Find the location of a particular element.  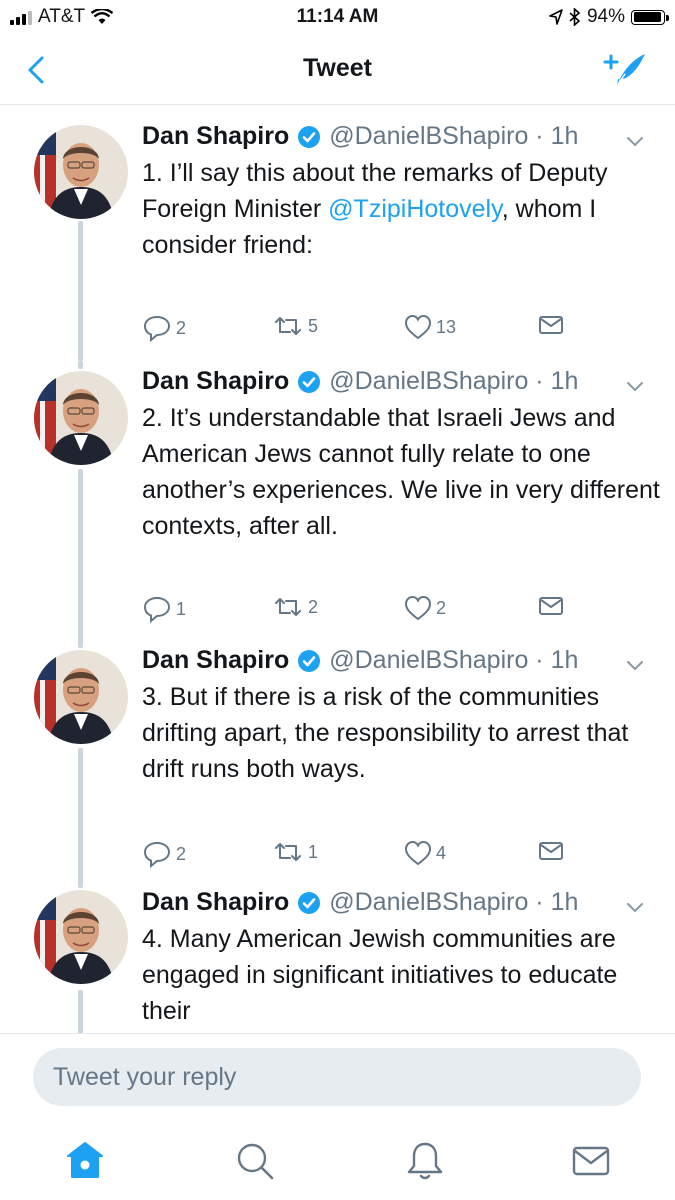

home-icon is located at coordinates (85, 1161).